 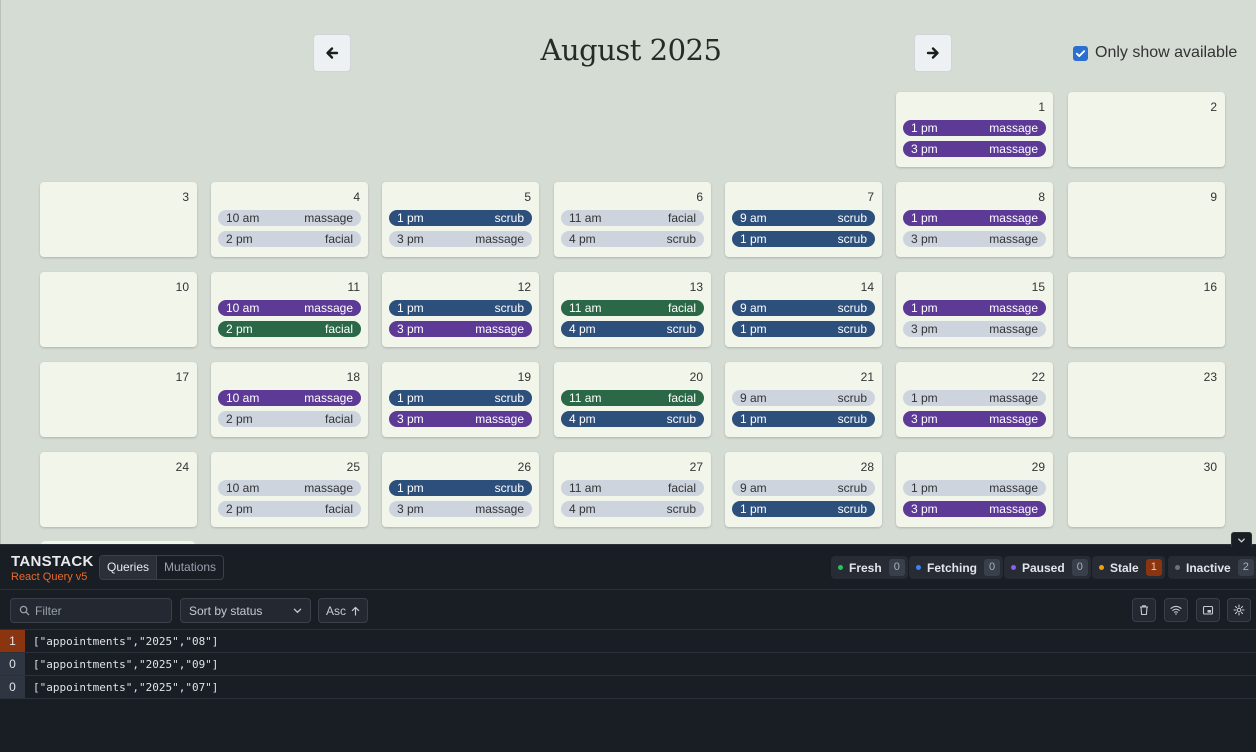 I want to click on day-number: 17, so click(x=182, y=377).